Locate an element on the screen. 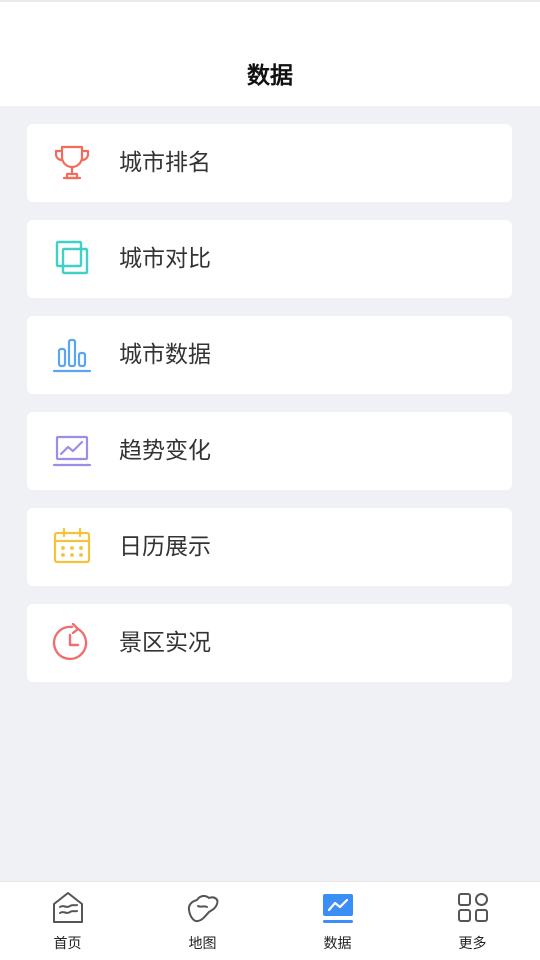 This screenshot has height=960, width=540. menu-item-city-compare: 城市对比 is located at coordinates (269, 259).